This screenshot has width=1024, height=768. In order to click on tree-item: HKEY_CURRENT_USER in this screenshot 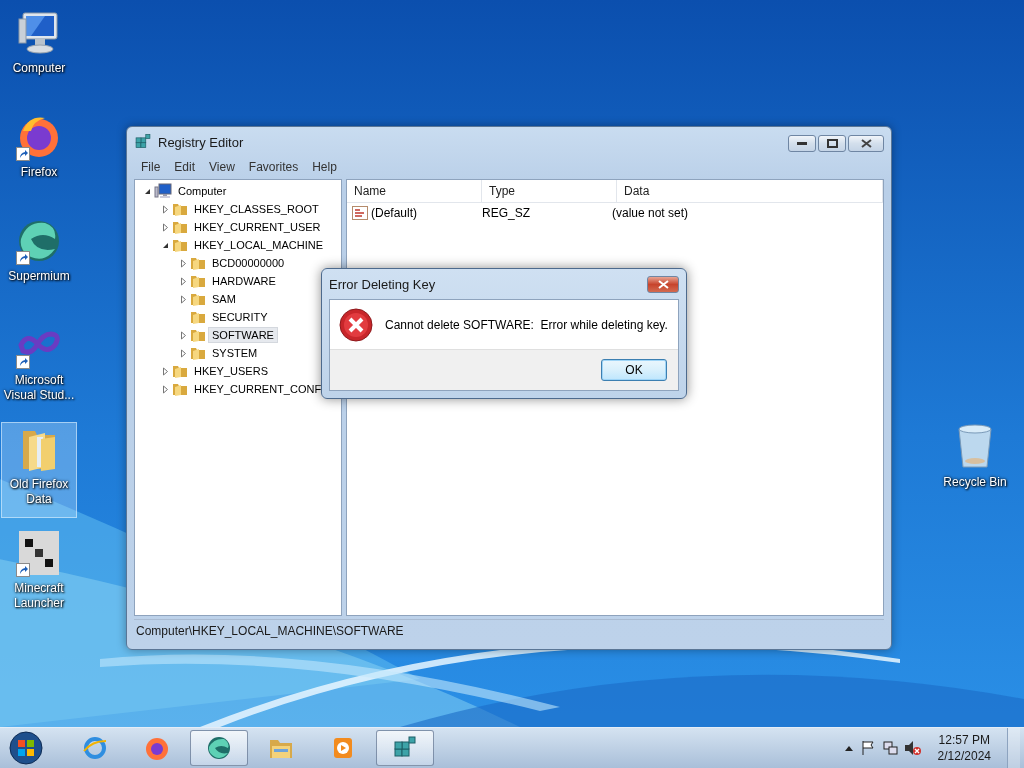, I will do `click(257, 227)`.